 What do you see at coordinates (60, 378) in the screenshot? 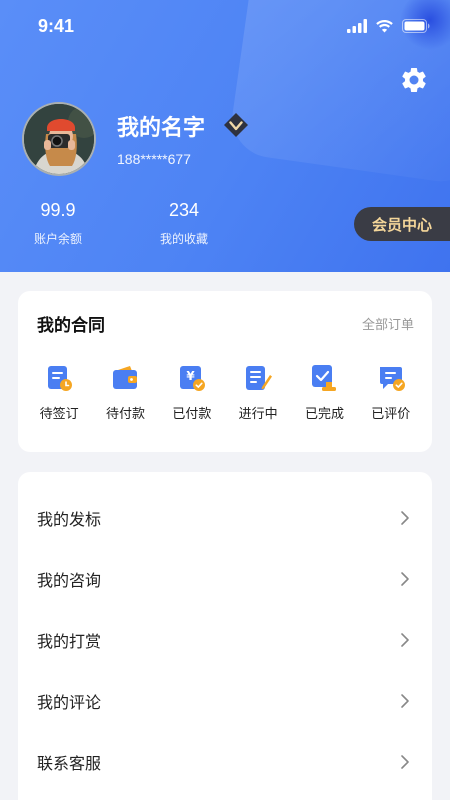
I see `pending-sign-icon` at bounding box center [60, 378].